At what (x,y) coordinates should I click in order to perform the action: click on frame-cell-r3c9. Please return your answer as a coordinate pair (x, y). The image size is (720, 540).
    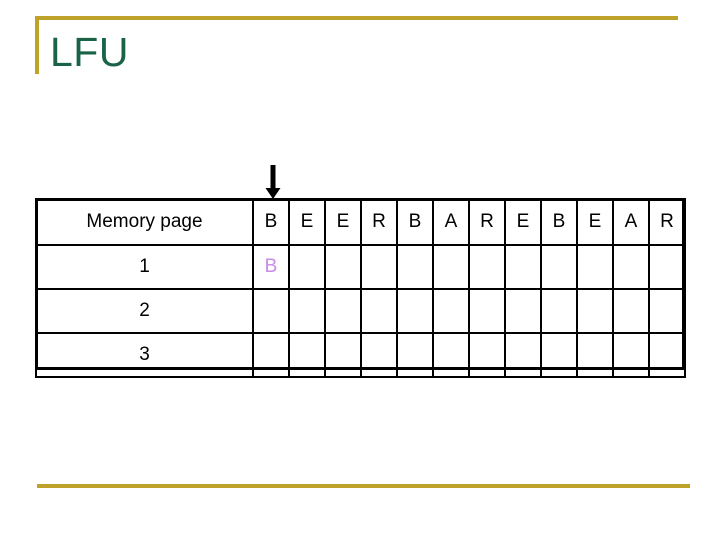
    Looking at the image, I should click on (559, 355).